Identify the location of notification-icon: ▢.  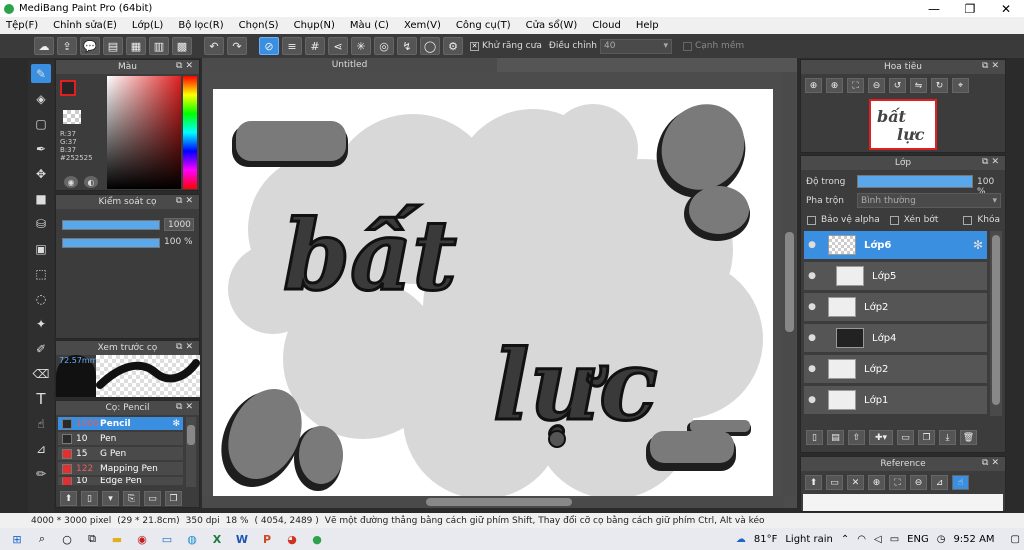
(1015, 539).